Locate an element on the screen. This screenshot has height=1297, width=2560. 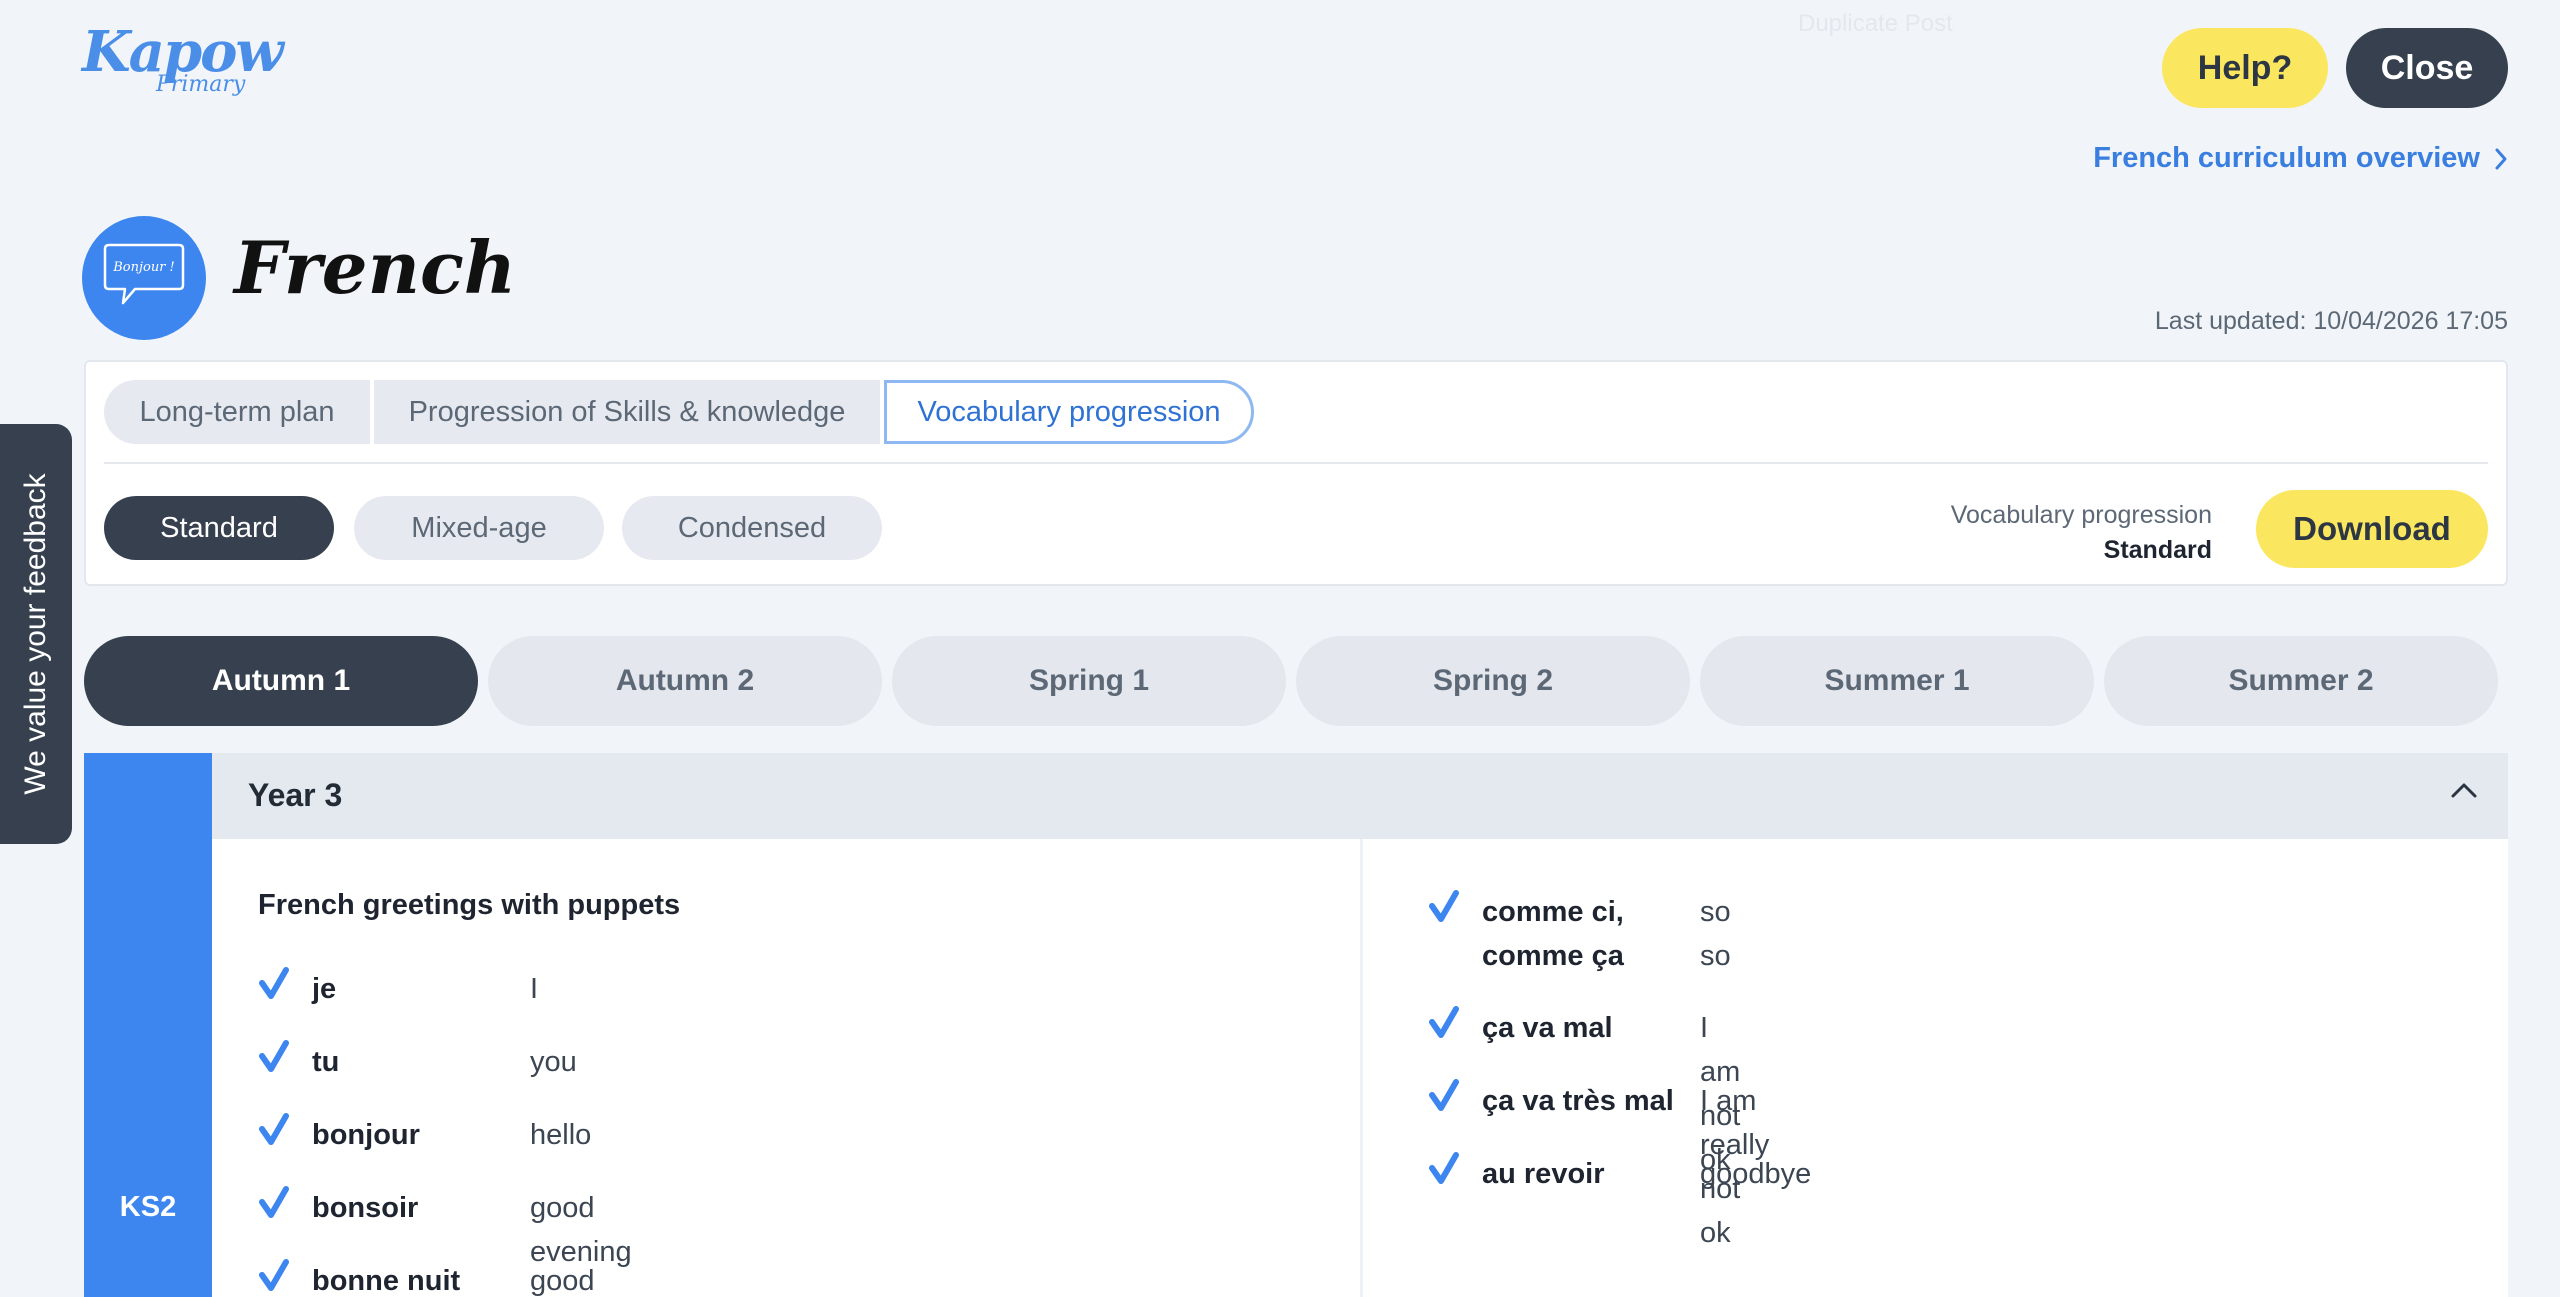
curriculum-overview-label: French curriculum overview is located at coordinates (2286, 158).